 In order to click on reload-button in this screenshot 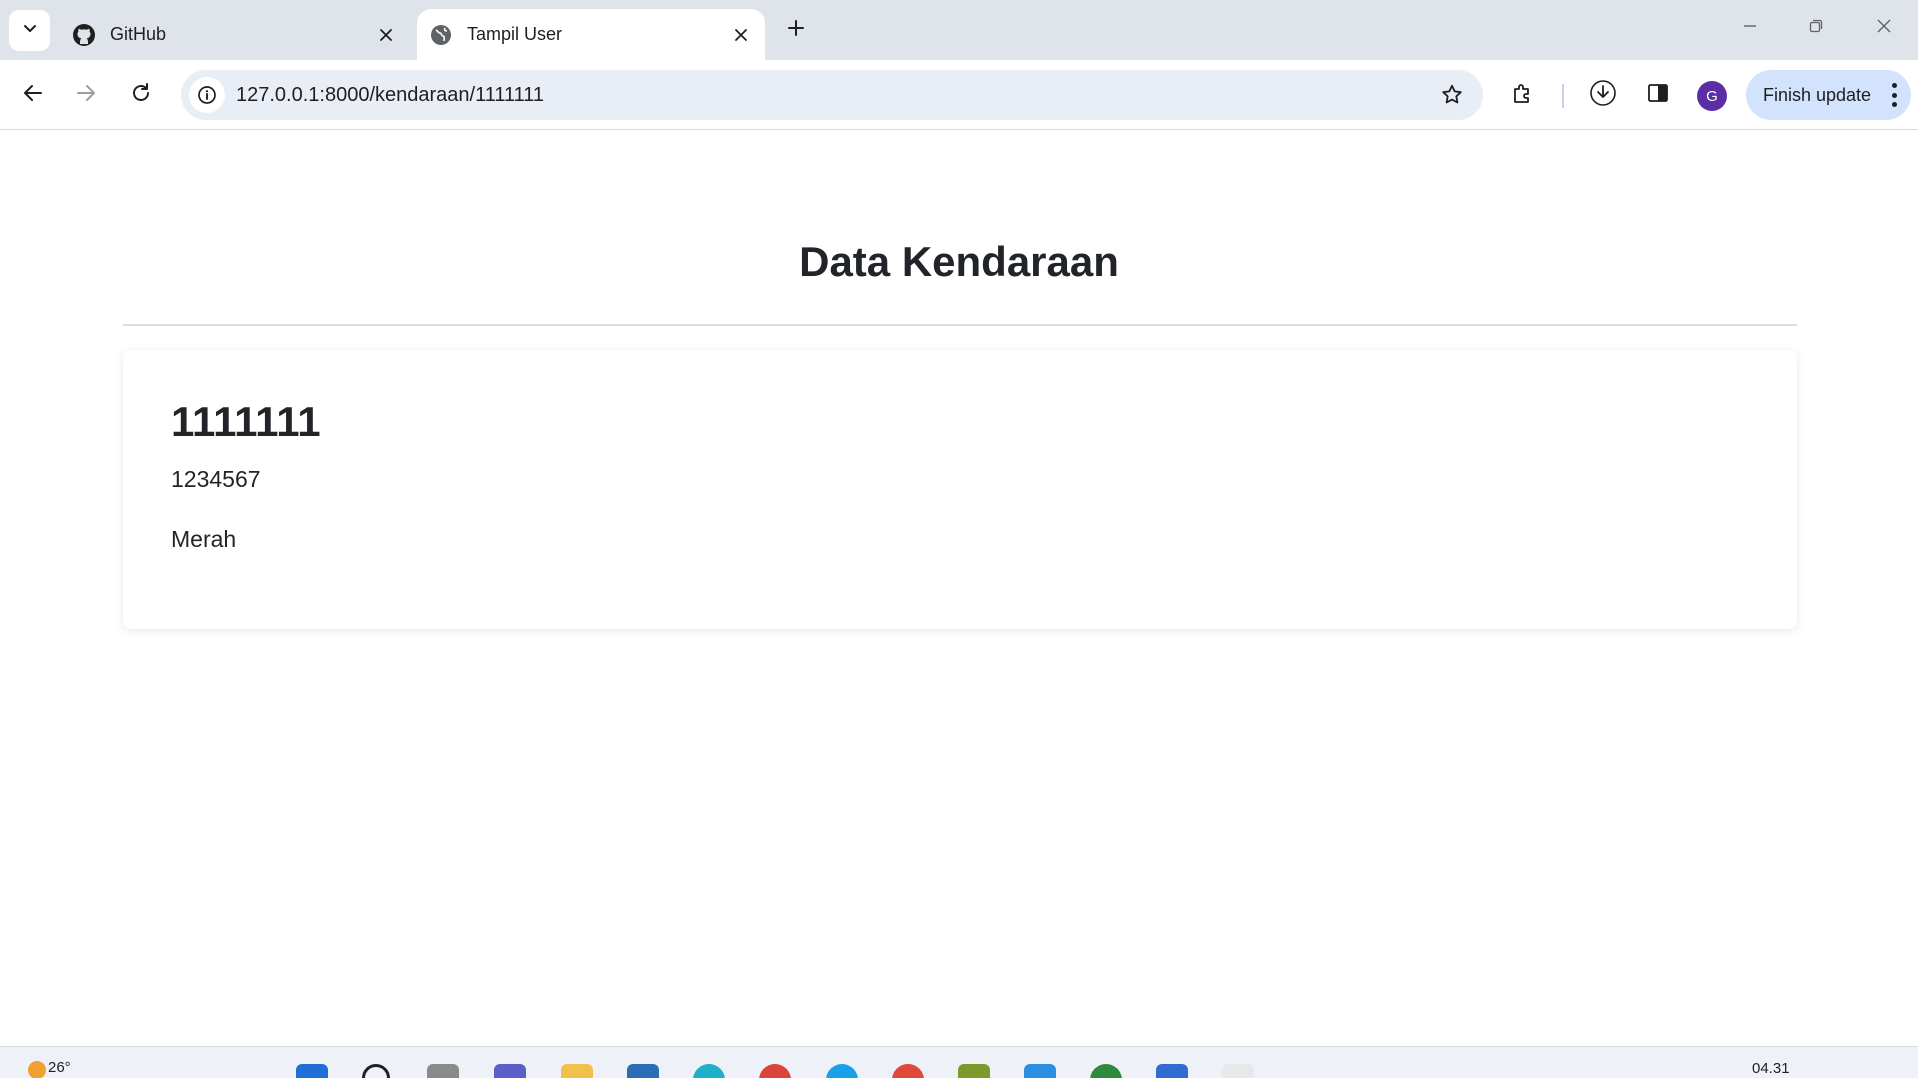, I will do `click(141, 95)`.